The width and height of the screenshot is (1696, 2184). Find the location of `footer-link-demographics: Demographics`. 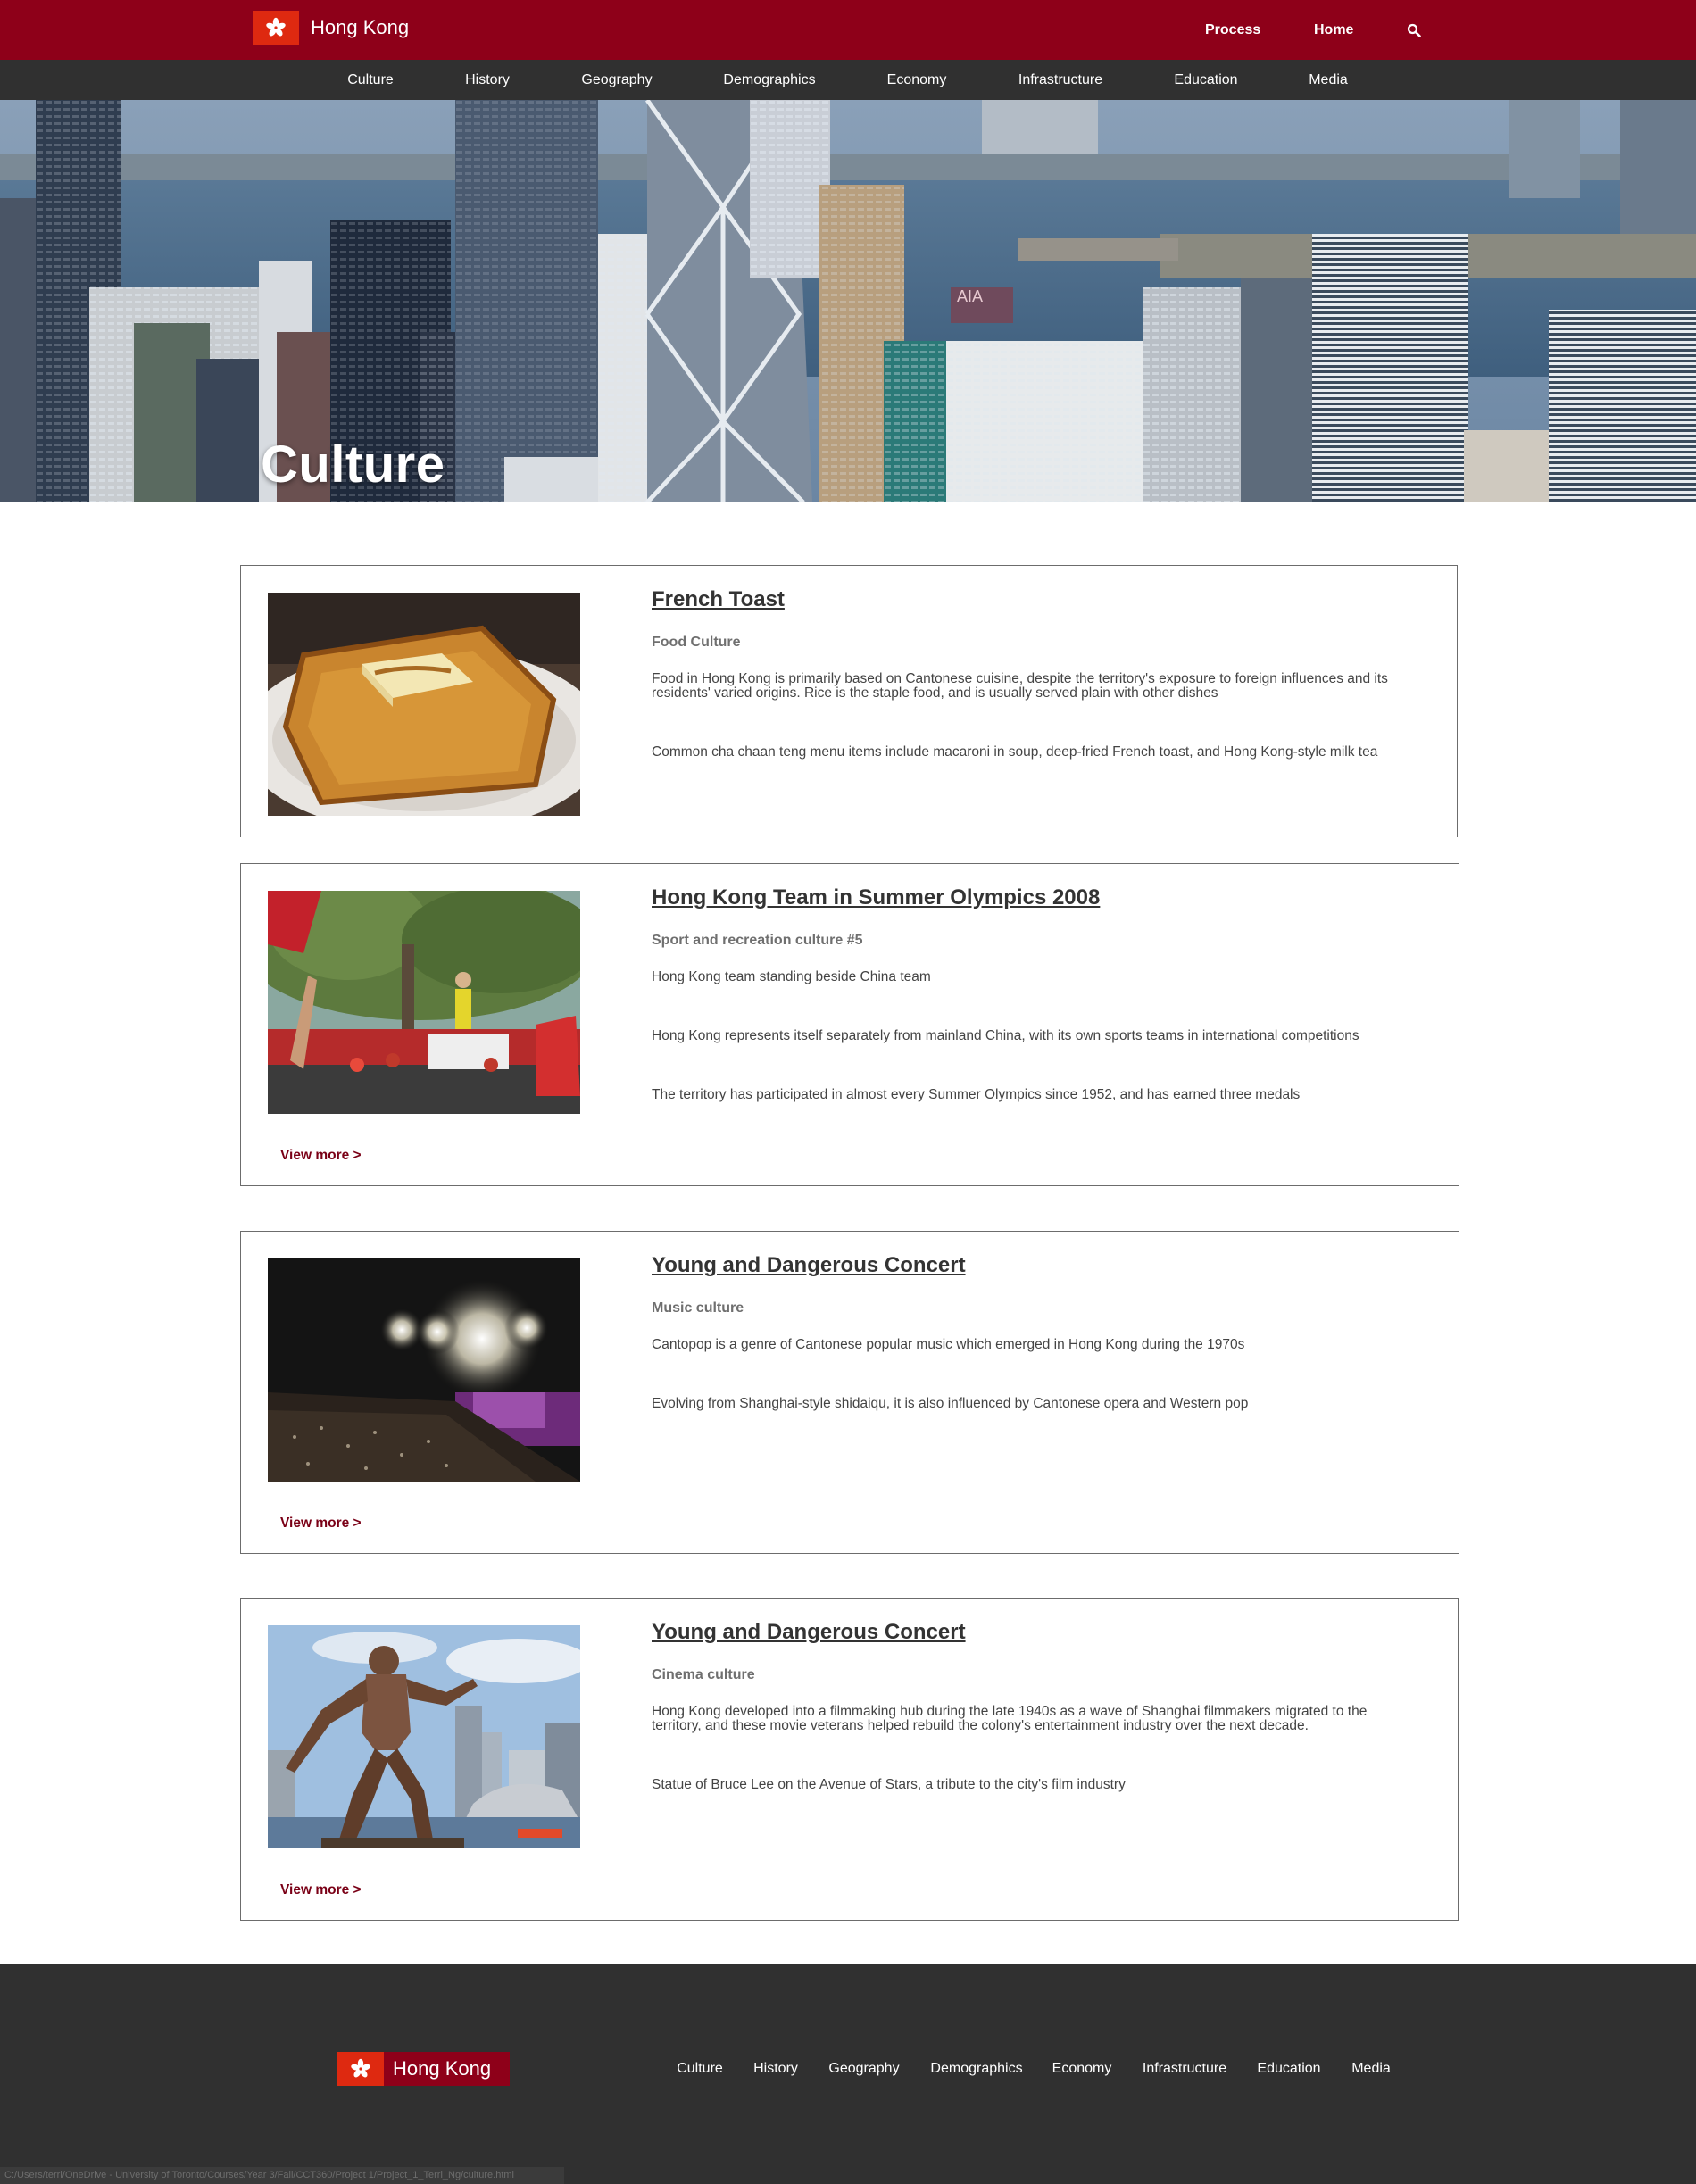

footer-link-demographics: Demographics is located at coordinates (976, 2069).